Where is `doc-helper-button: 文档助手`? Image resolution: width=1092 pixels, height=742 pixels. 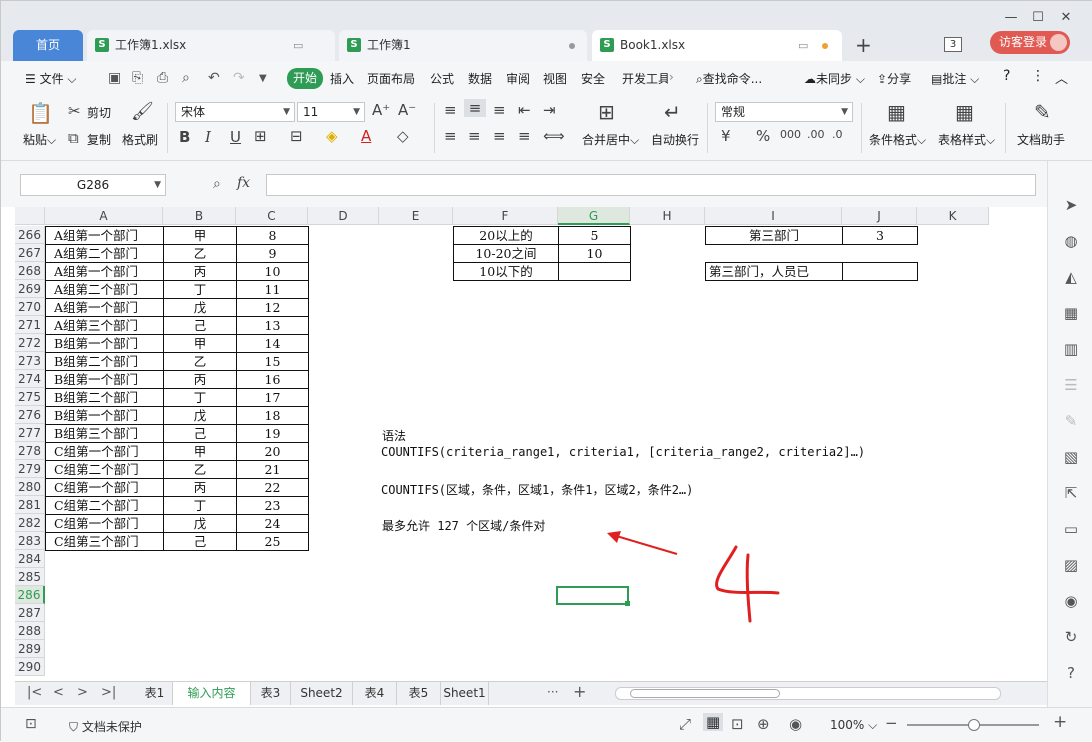
doc-helper-button: 文档助手 is located at coordinates (1041, 139).